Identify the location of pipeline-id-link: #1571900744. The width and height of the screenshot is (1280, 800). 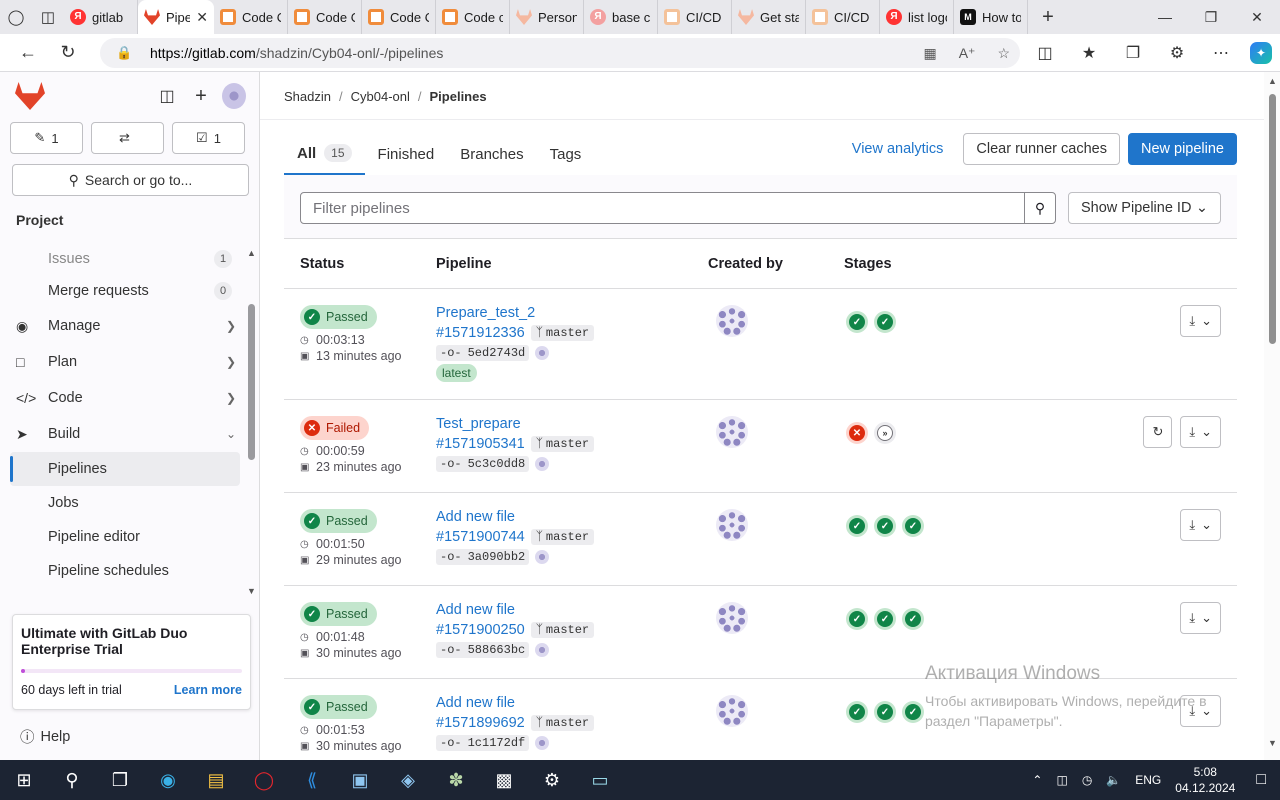
(480, 537).